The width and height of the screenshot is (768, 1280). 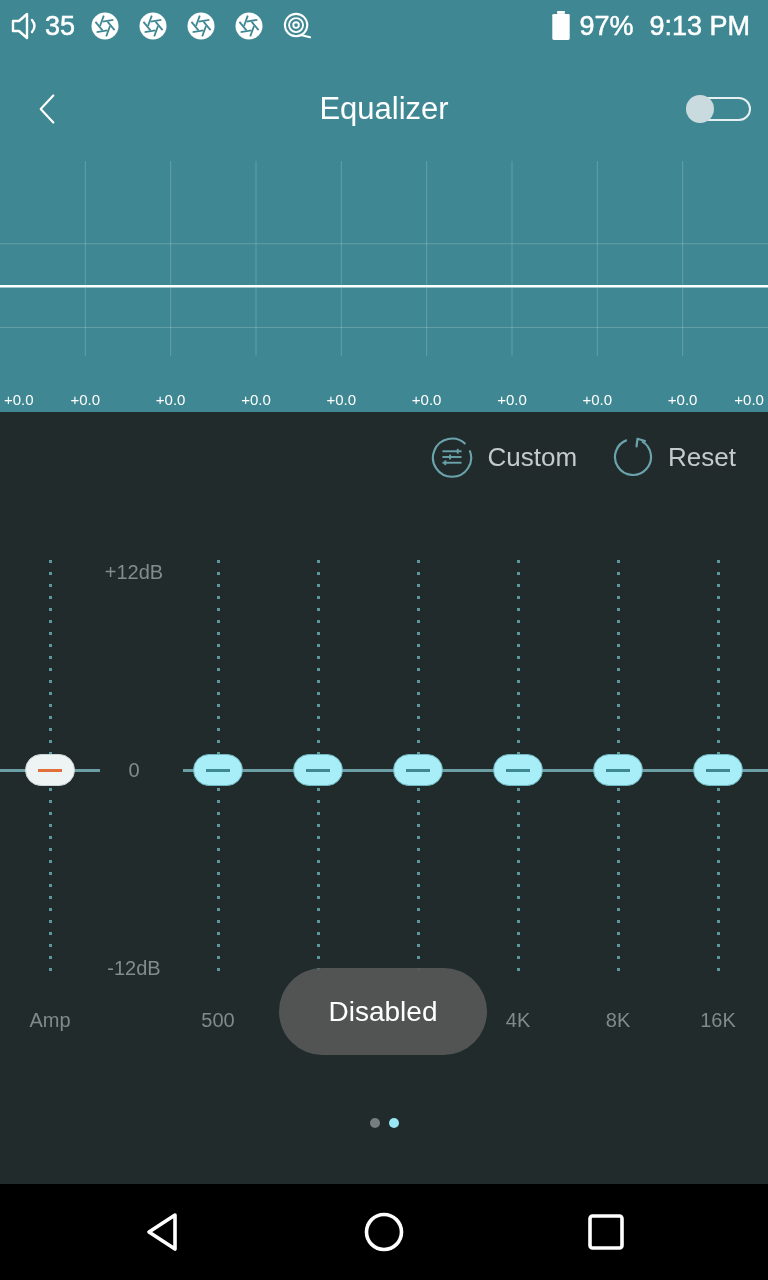 What do you see at coordinates (134, 968) in the screenshot?
I see `scale-label: -12dB` at bounding box center [134, 968].